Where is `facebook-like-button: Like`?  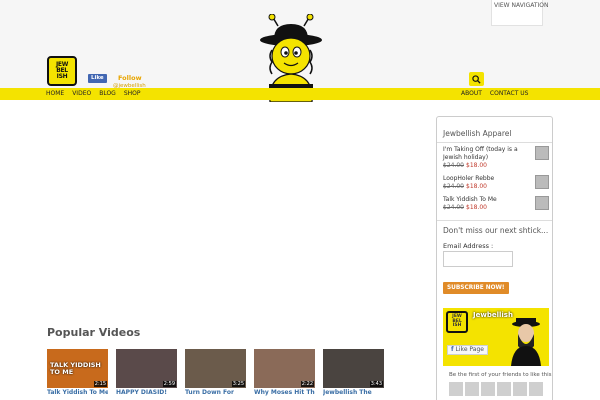
facebook-like-button: Like is located at coordinates (97, 78).